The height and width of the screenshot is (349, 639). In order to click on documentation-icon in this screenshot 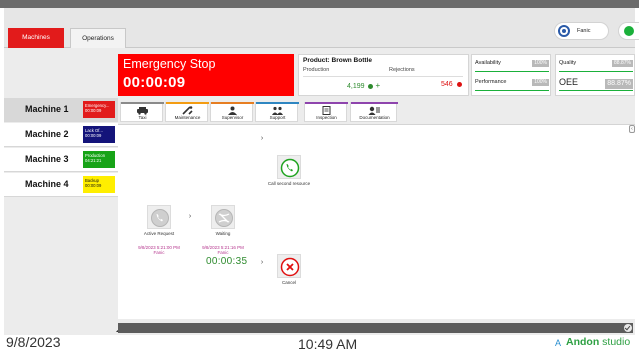, I will do `click(374, 110)`.